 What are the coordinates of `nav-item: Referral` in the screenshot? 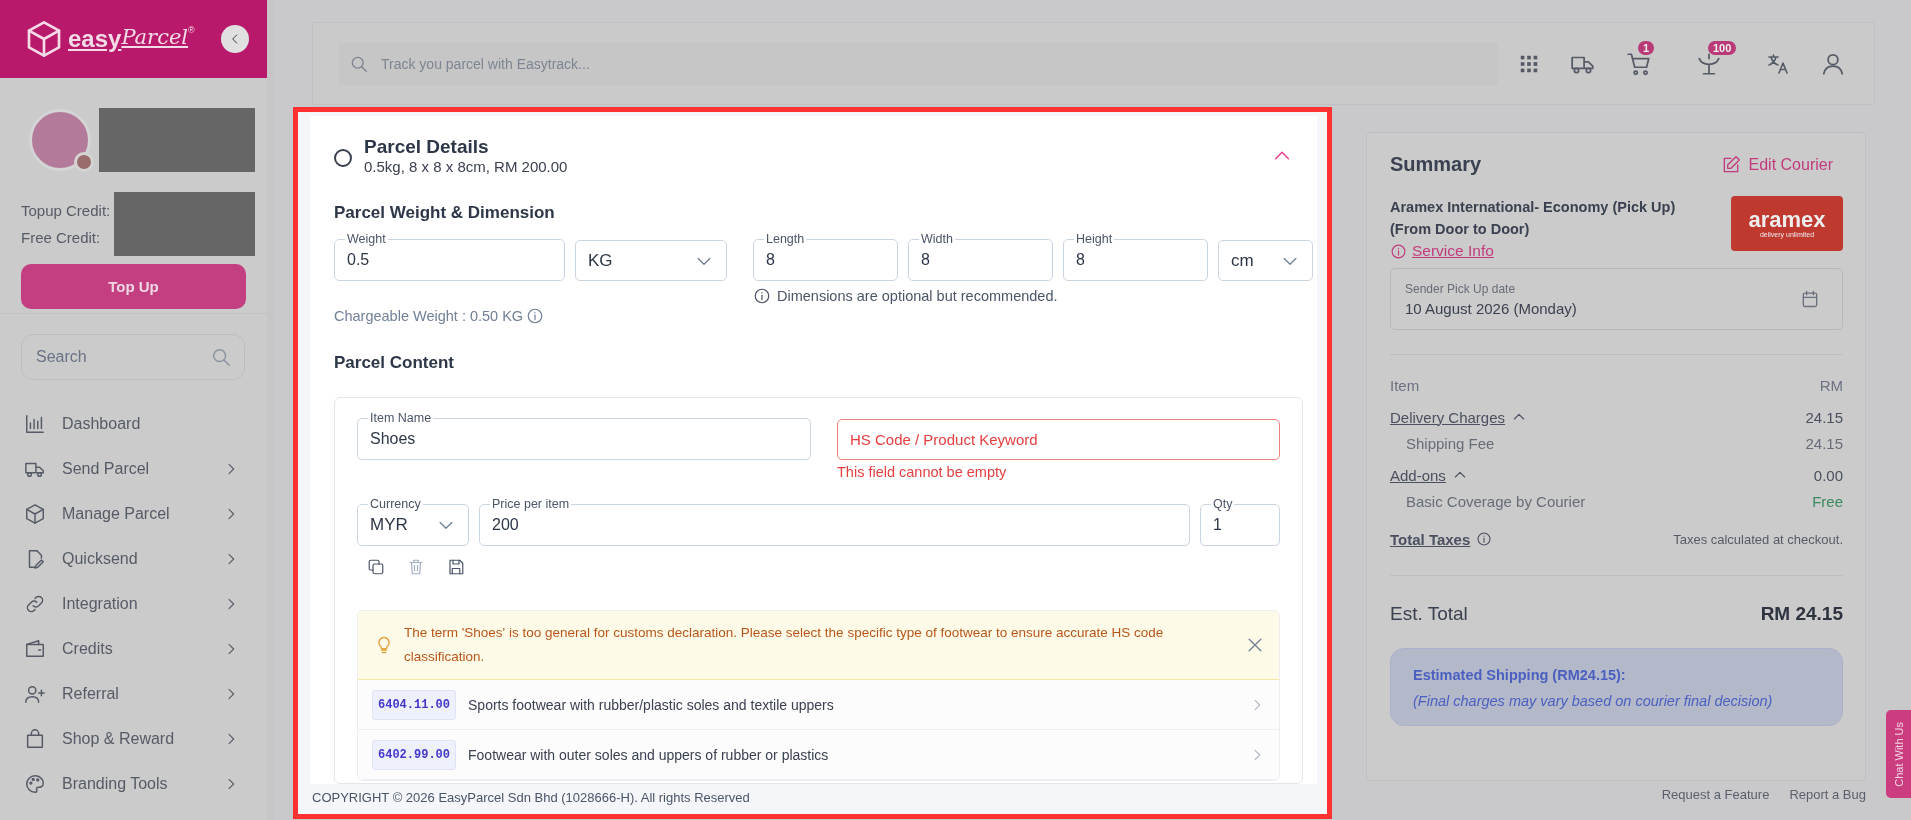 It's located at (145, 693).